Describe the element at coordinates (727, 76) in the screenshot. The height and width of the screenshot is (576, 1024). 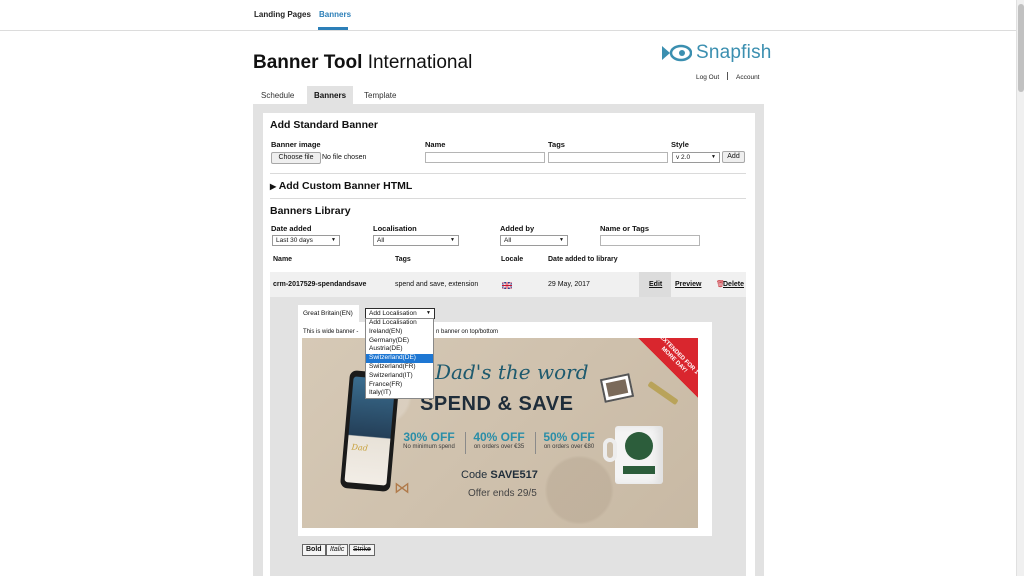
I see `account-separator` at that location.